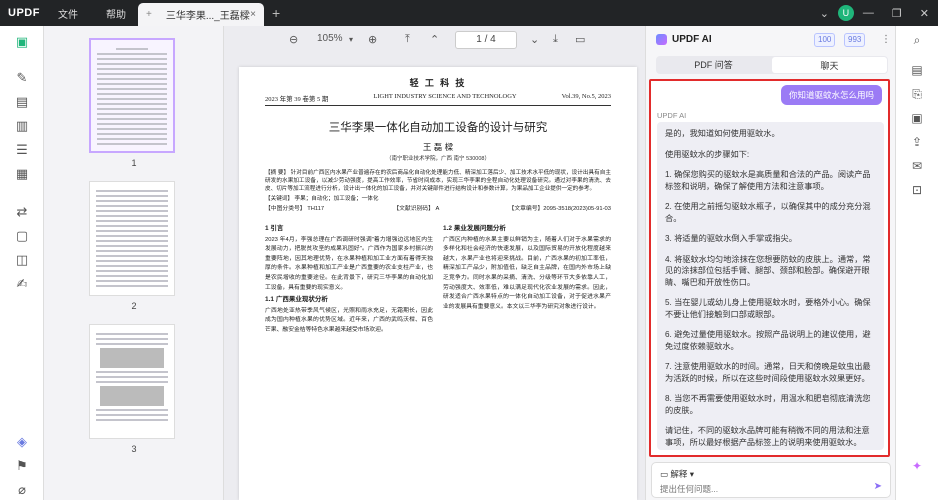 This screenshot has width=938, height=500. What do you see at coordinates (24, 13) in the screenshot?
I see `app-logo: UPDF` at bounding box center [24, 13].